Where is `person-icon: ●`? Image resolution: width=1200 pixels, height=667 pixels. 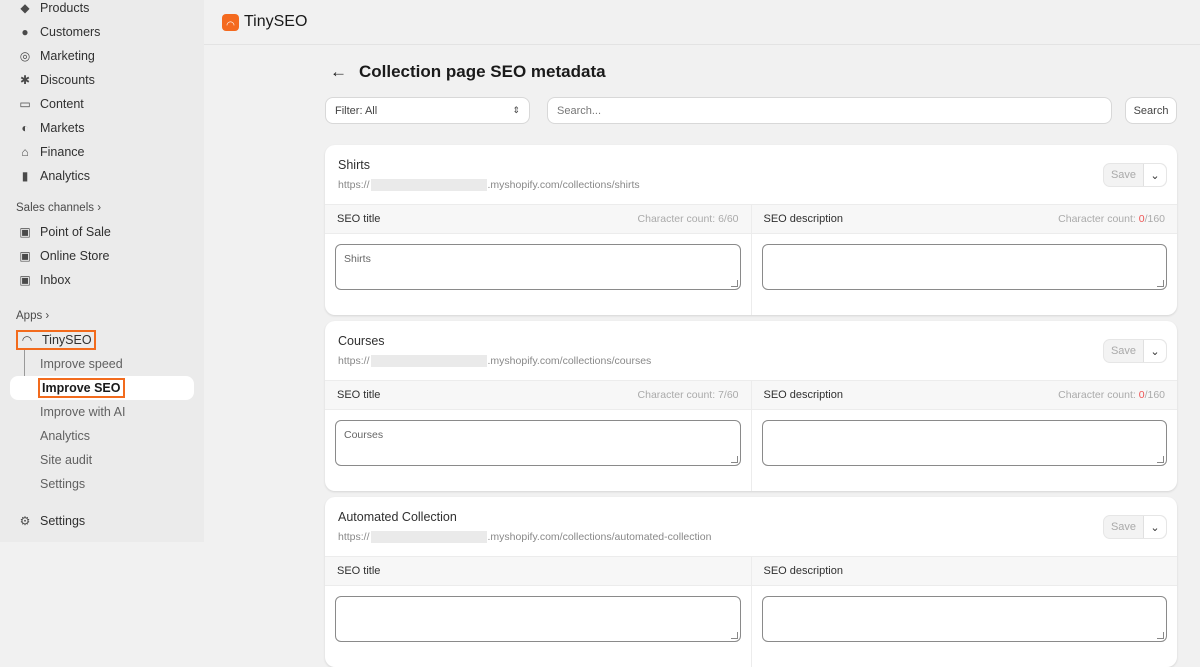 person-icon: ● is located at coordinates (25, 32).